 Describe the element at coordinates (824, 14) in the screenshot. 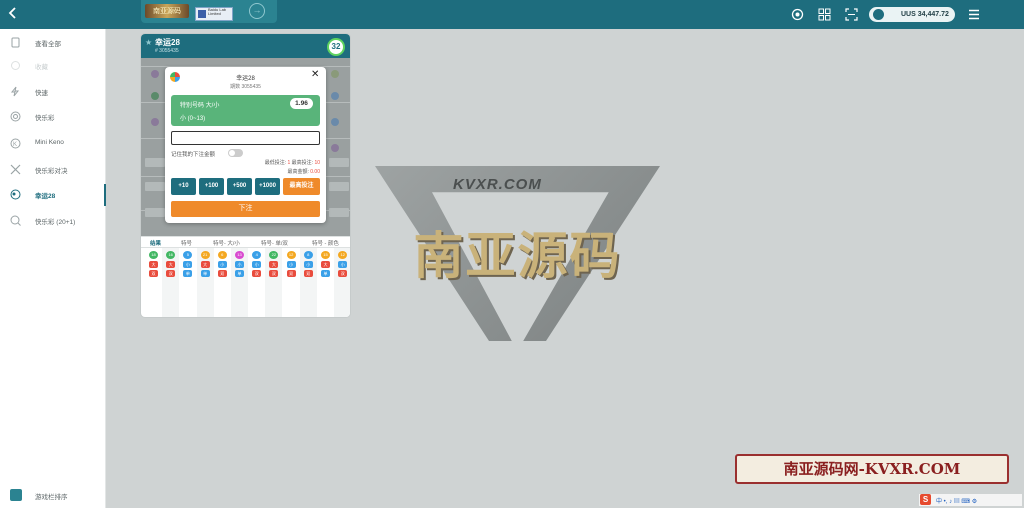

I see `grid-icon` at that location.